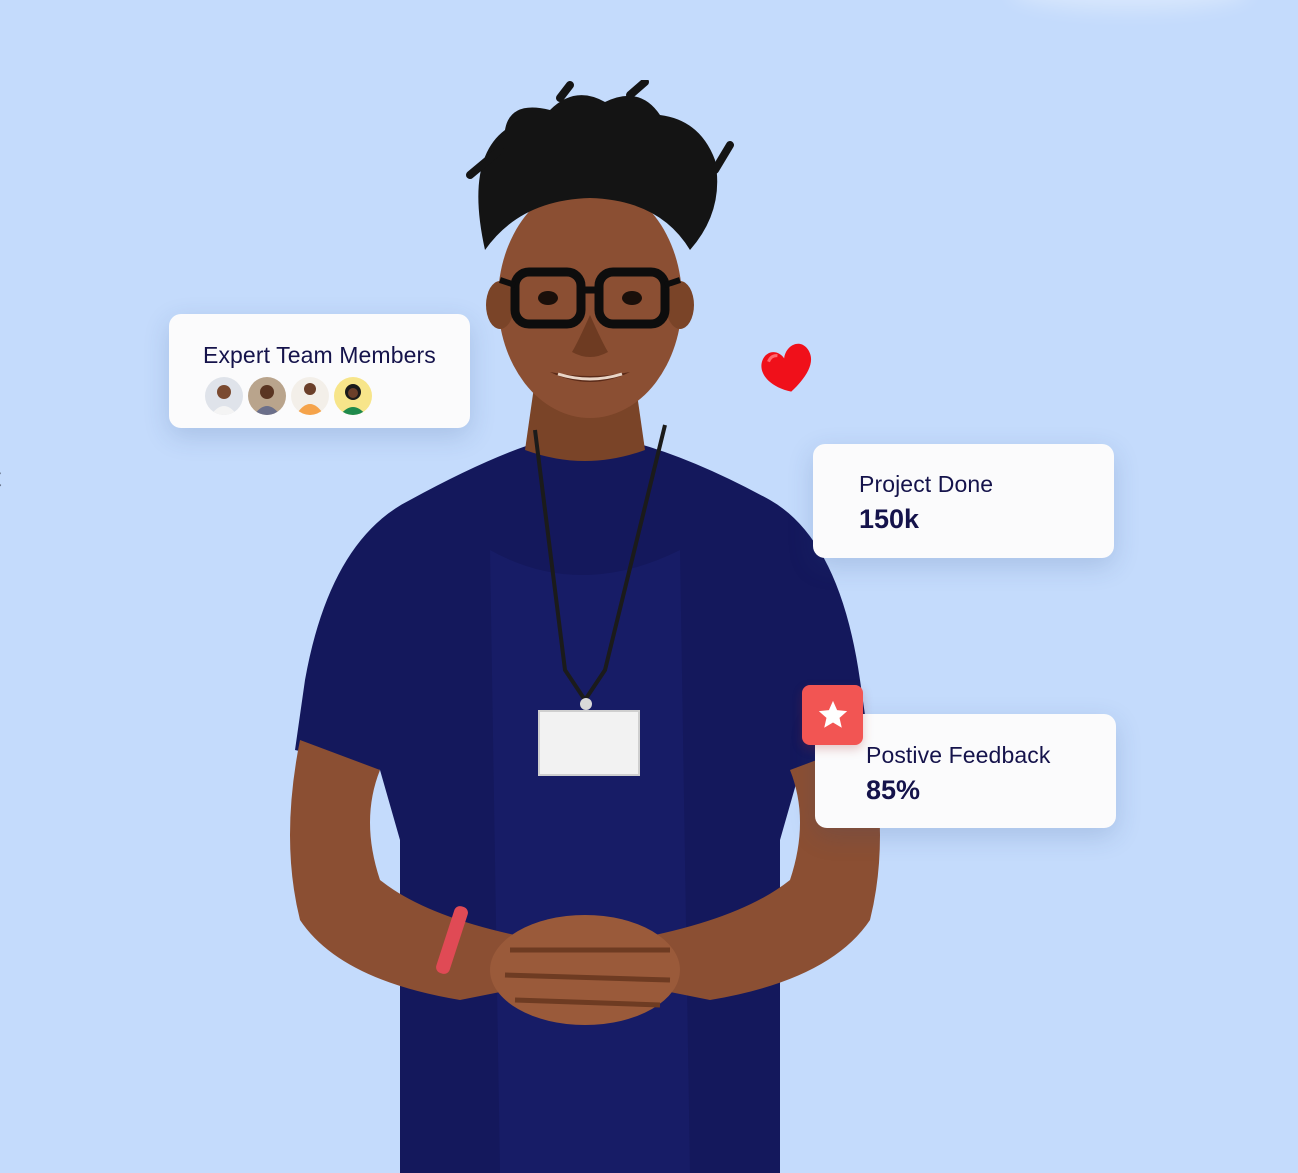 This screenshot has height=1173, width=1298. I want to click on project-done-value: 150k, so click(889, 519).